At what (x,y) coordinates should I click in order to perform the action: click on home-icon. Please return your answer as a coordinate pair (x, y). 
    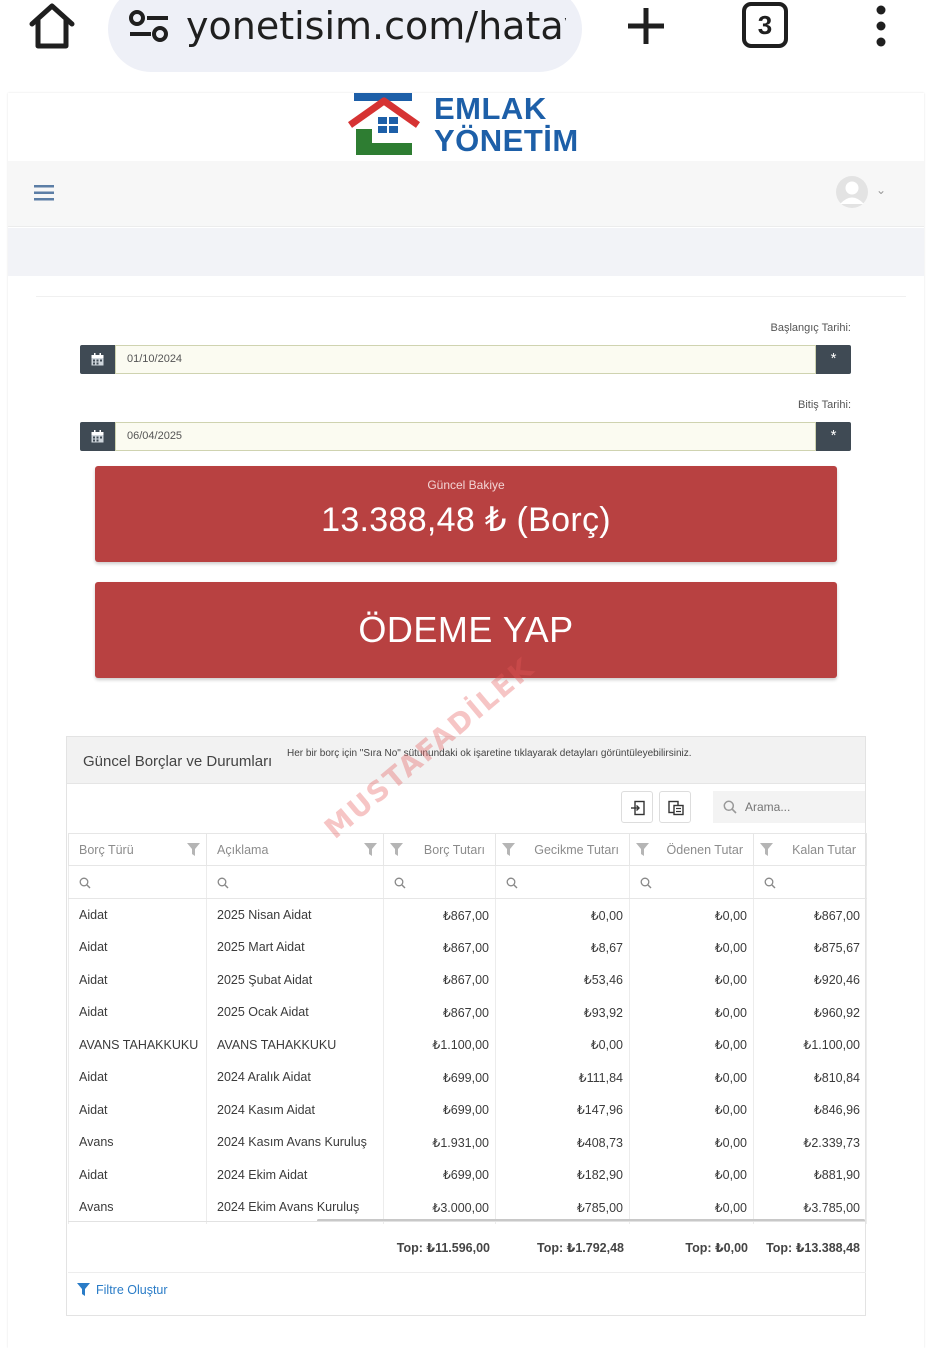
    Looking at the image, I should click on (52, 27).